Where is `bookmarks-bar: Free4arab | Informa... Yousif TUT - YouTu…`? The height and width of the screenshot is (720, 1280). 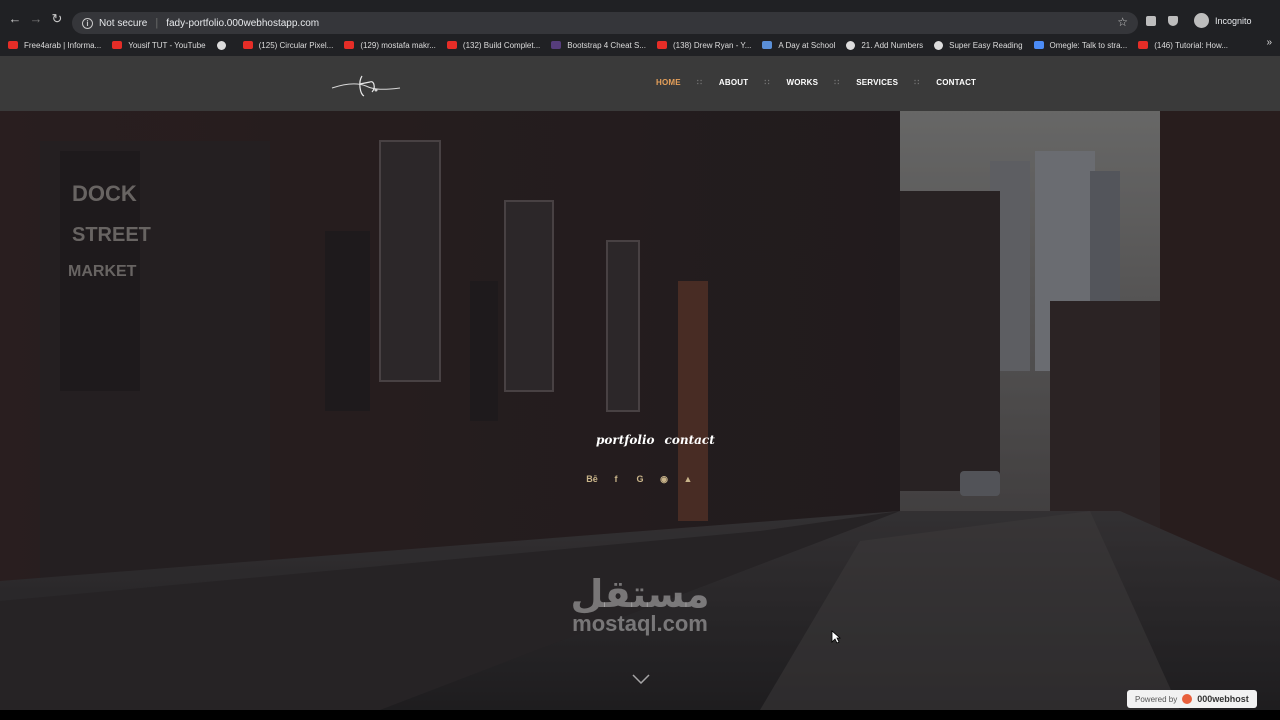 bookmarks-bar: Free4arab | Informa... Yousif TUT - YouTu… is located at coordinates (640, 45).